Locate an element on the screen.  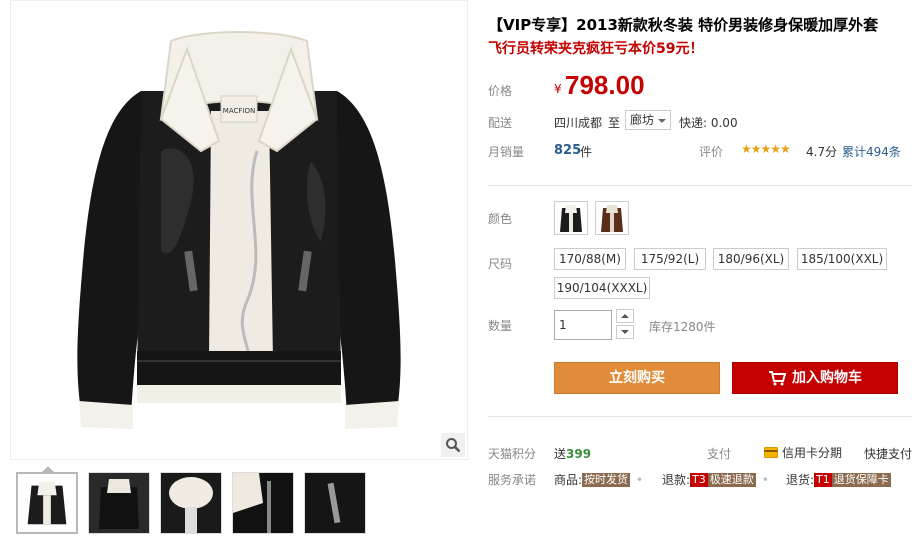
points-number: 399 is located at coordinates (579, 454).